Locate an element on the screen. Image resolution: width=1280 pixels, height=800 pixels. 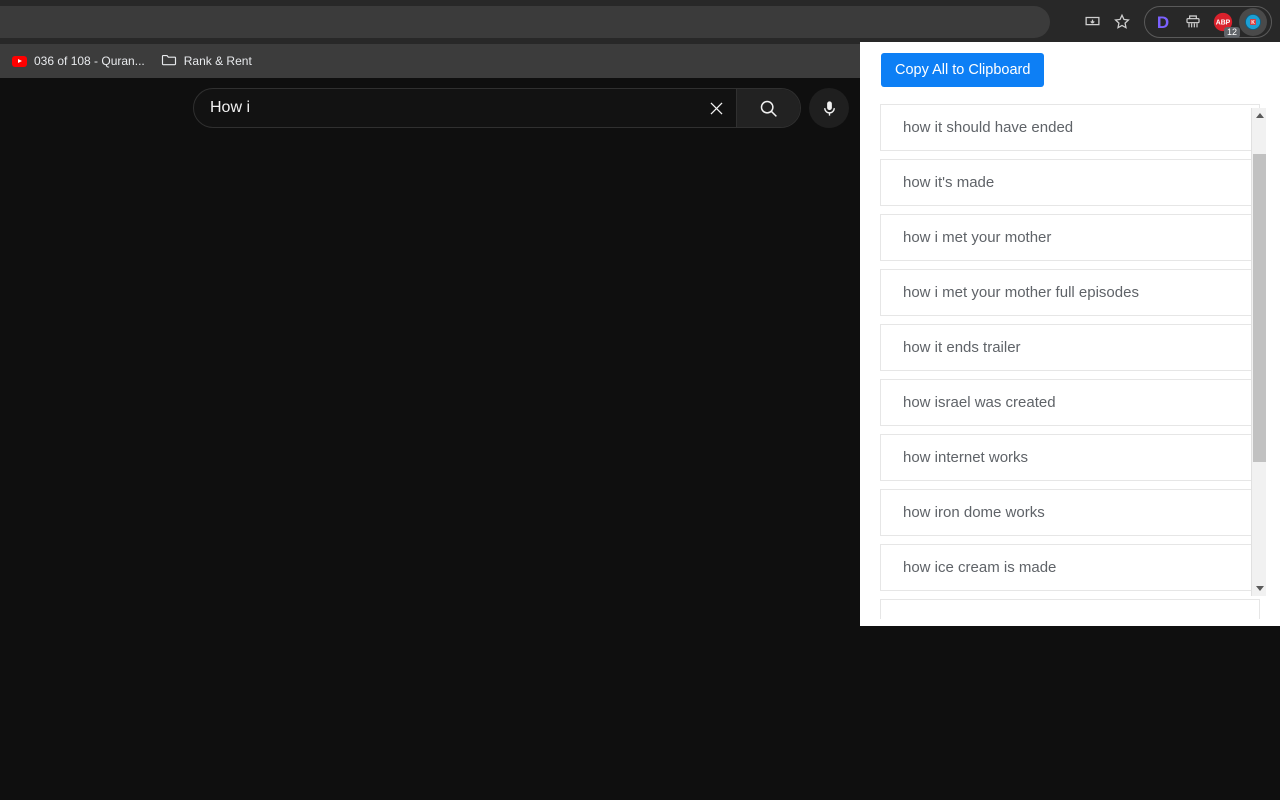
extension-d-icon: D is located at coordinates (1163, 22).